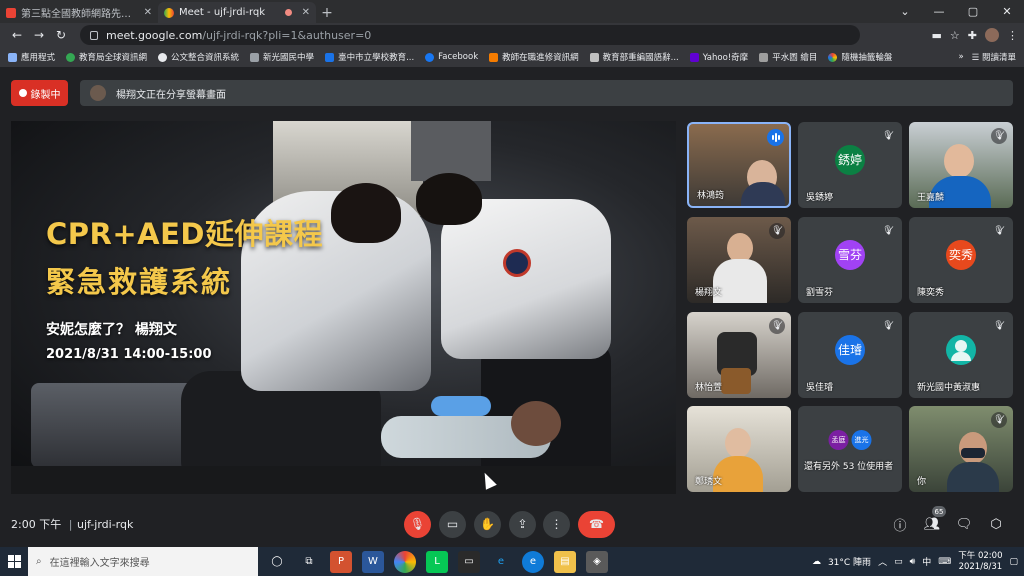 This screenshot has height=576, width=1024. I want to click on weather-text: 31°C 陣雨, so click(849, 561).